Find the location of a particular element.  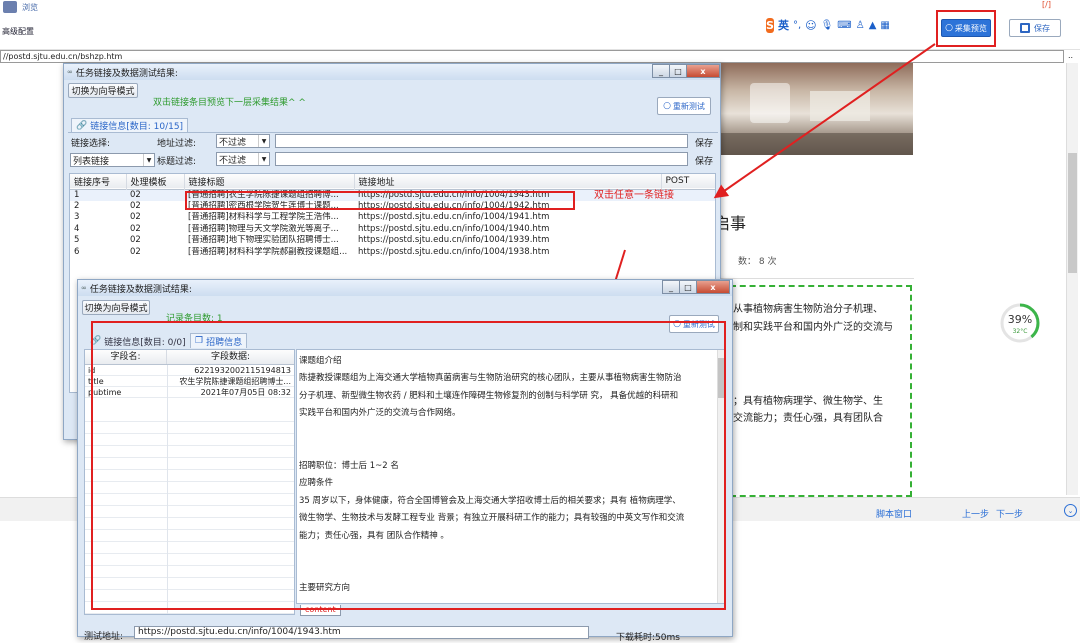

arrow-to-row is located at coordinates (824, 121).